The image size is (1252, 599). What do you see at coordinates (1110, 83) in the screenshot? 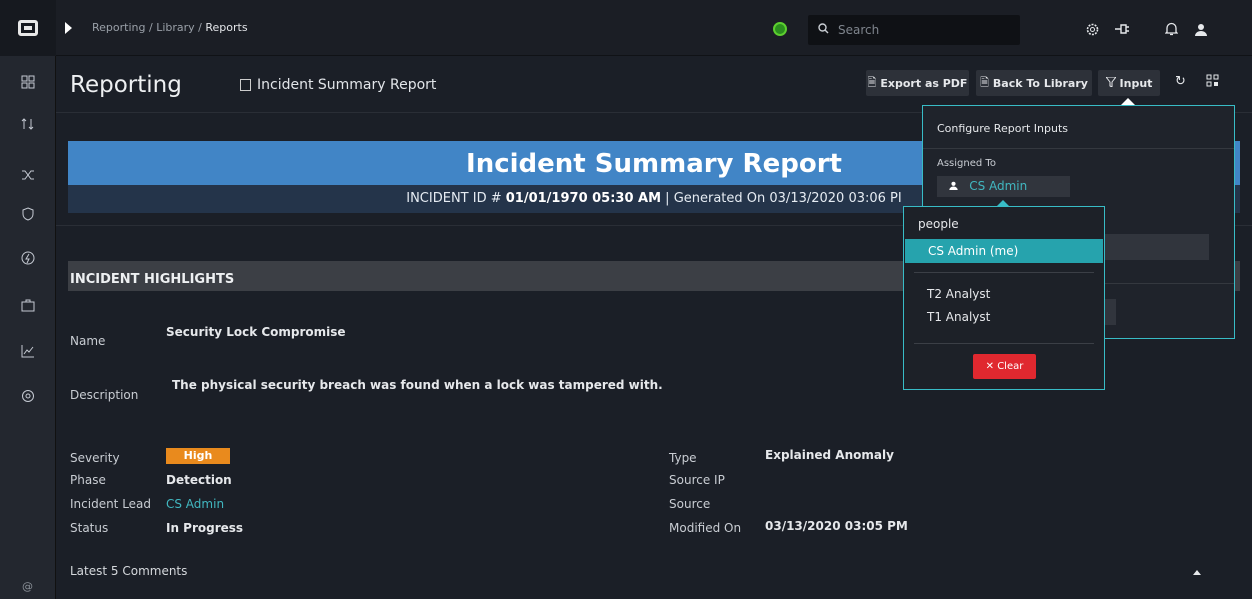
I see `filter-icon` at bounding box center [1110, 83].